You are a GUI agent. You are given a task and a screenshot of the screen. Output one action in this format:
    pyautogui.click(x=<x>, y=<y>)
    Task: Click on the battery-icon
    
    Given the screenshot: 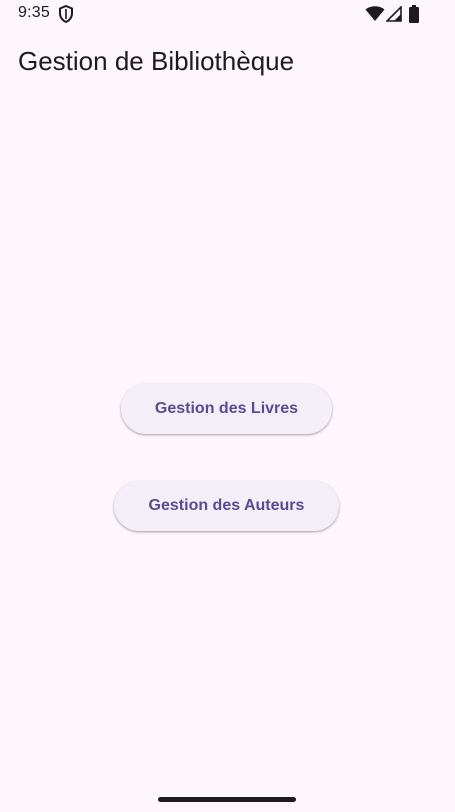 What is the action you would take?
    pyautogui.click(x=414, y=14)
    